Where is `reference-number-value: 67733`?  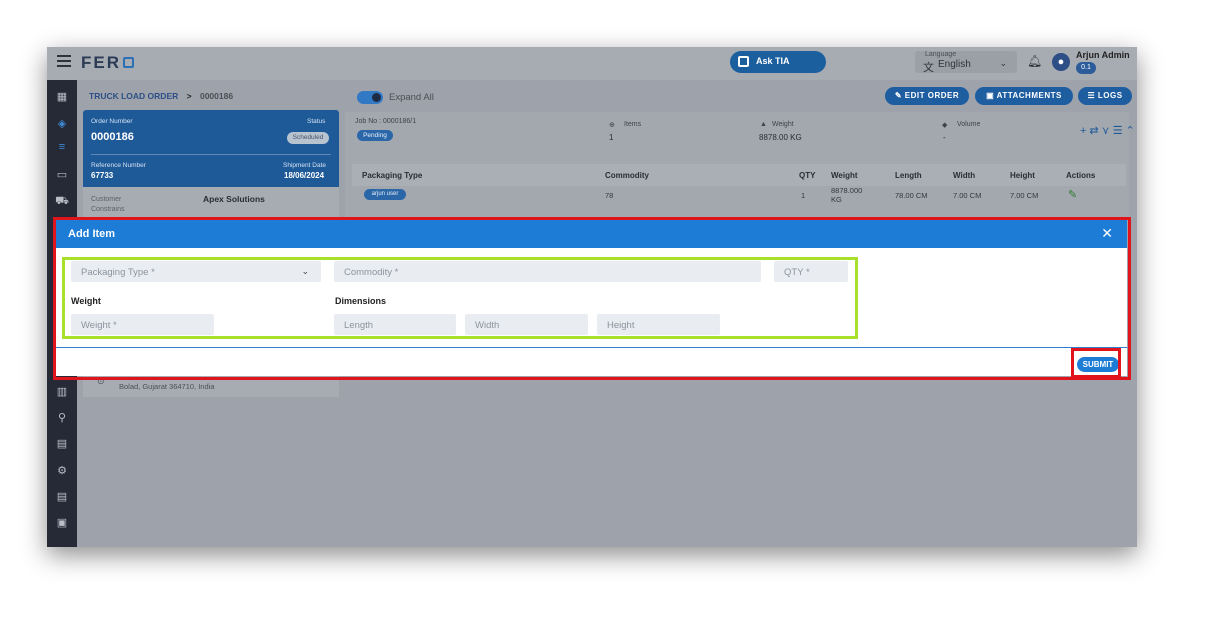
reference-number-value: 67733 is located at coordinates (102, 175).